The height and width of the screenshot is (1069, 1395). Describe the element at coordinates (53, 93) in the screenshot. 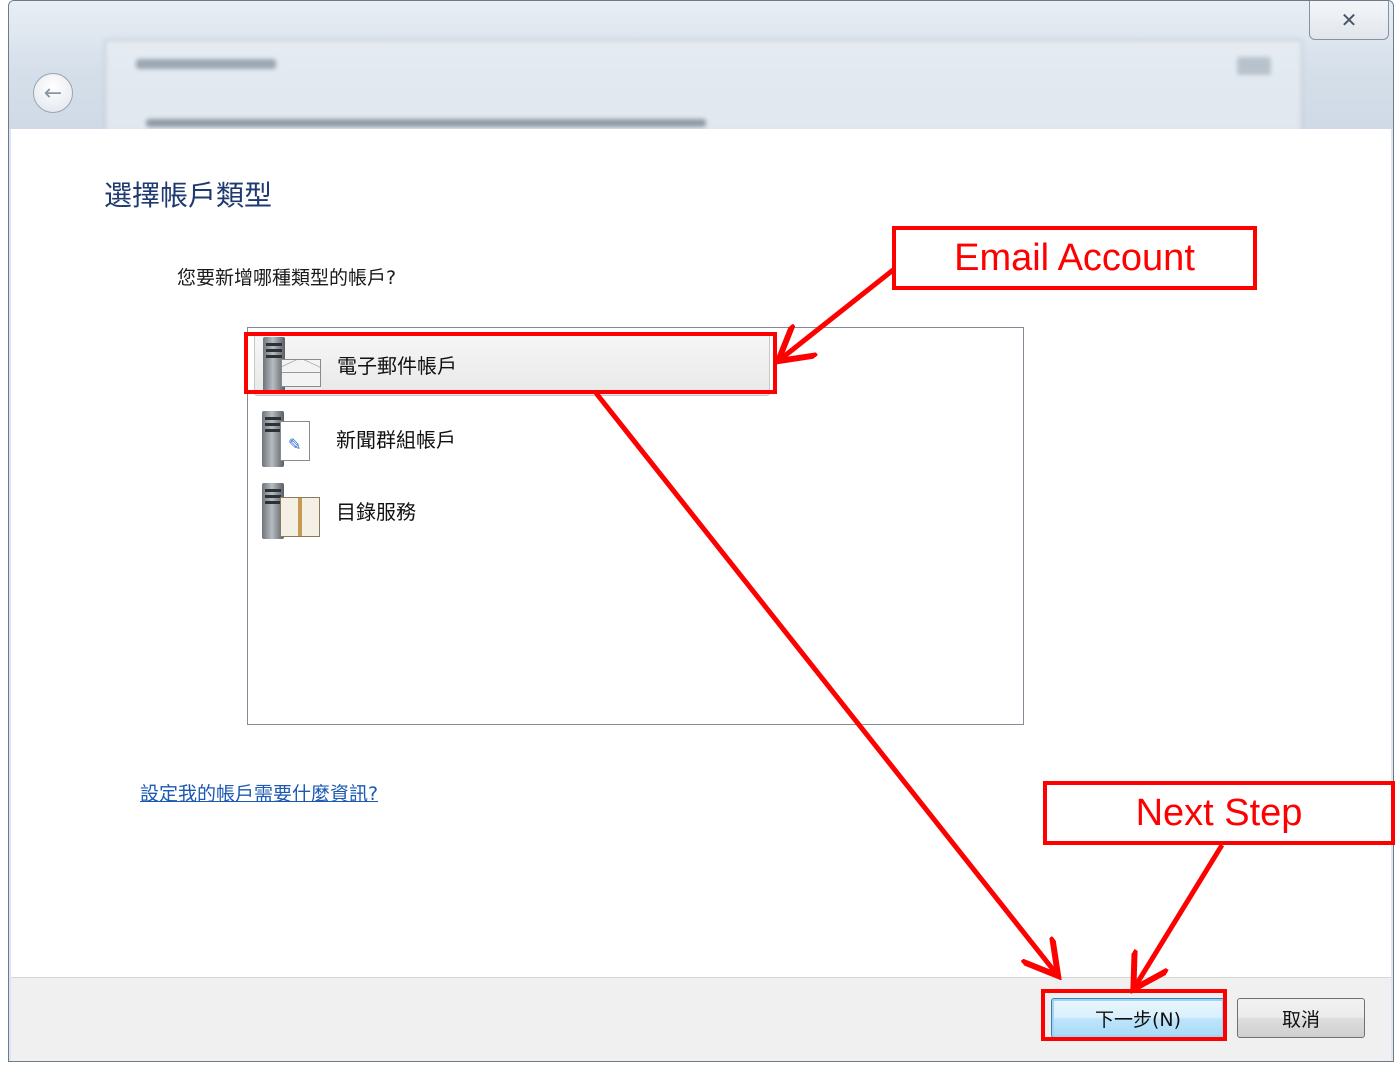

I see `back-arrow-icon: ←` at that location.